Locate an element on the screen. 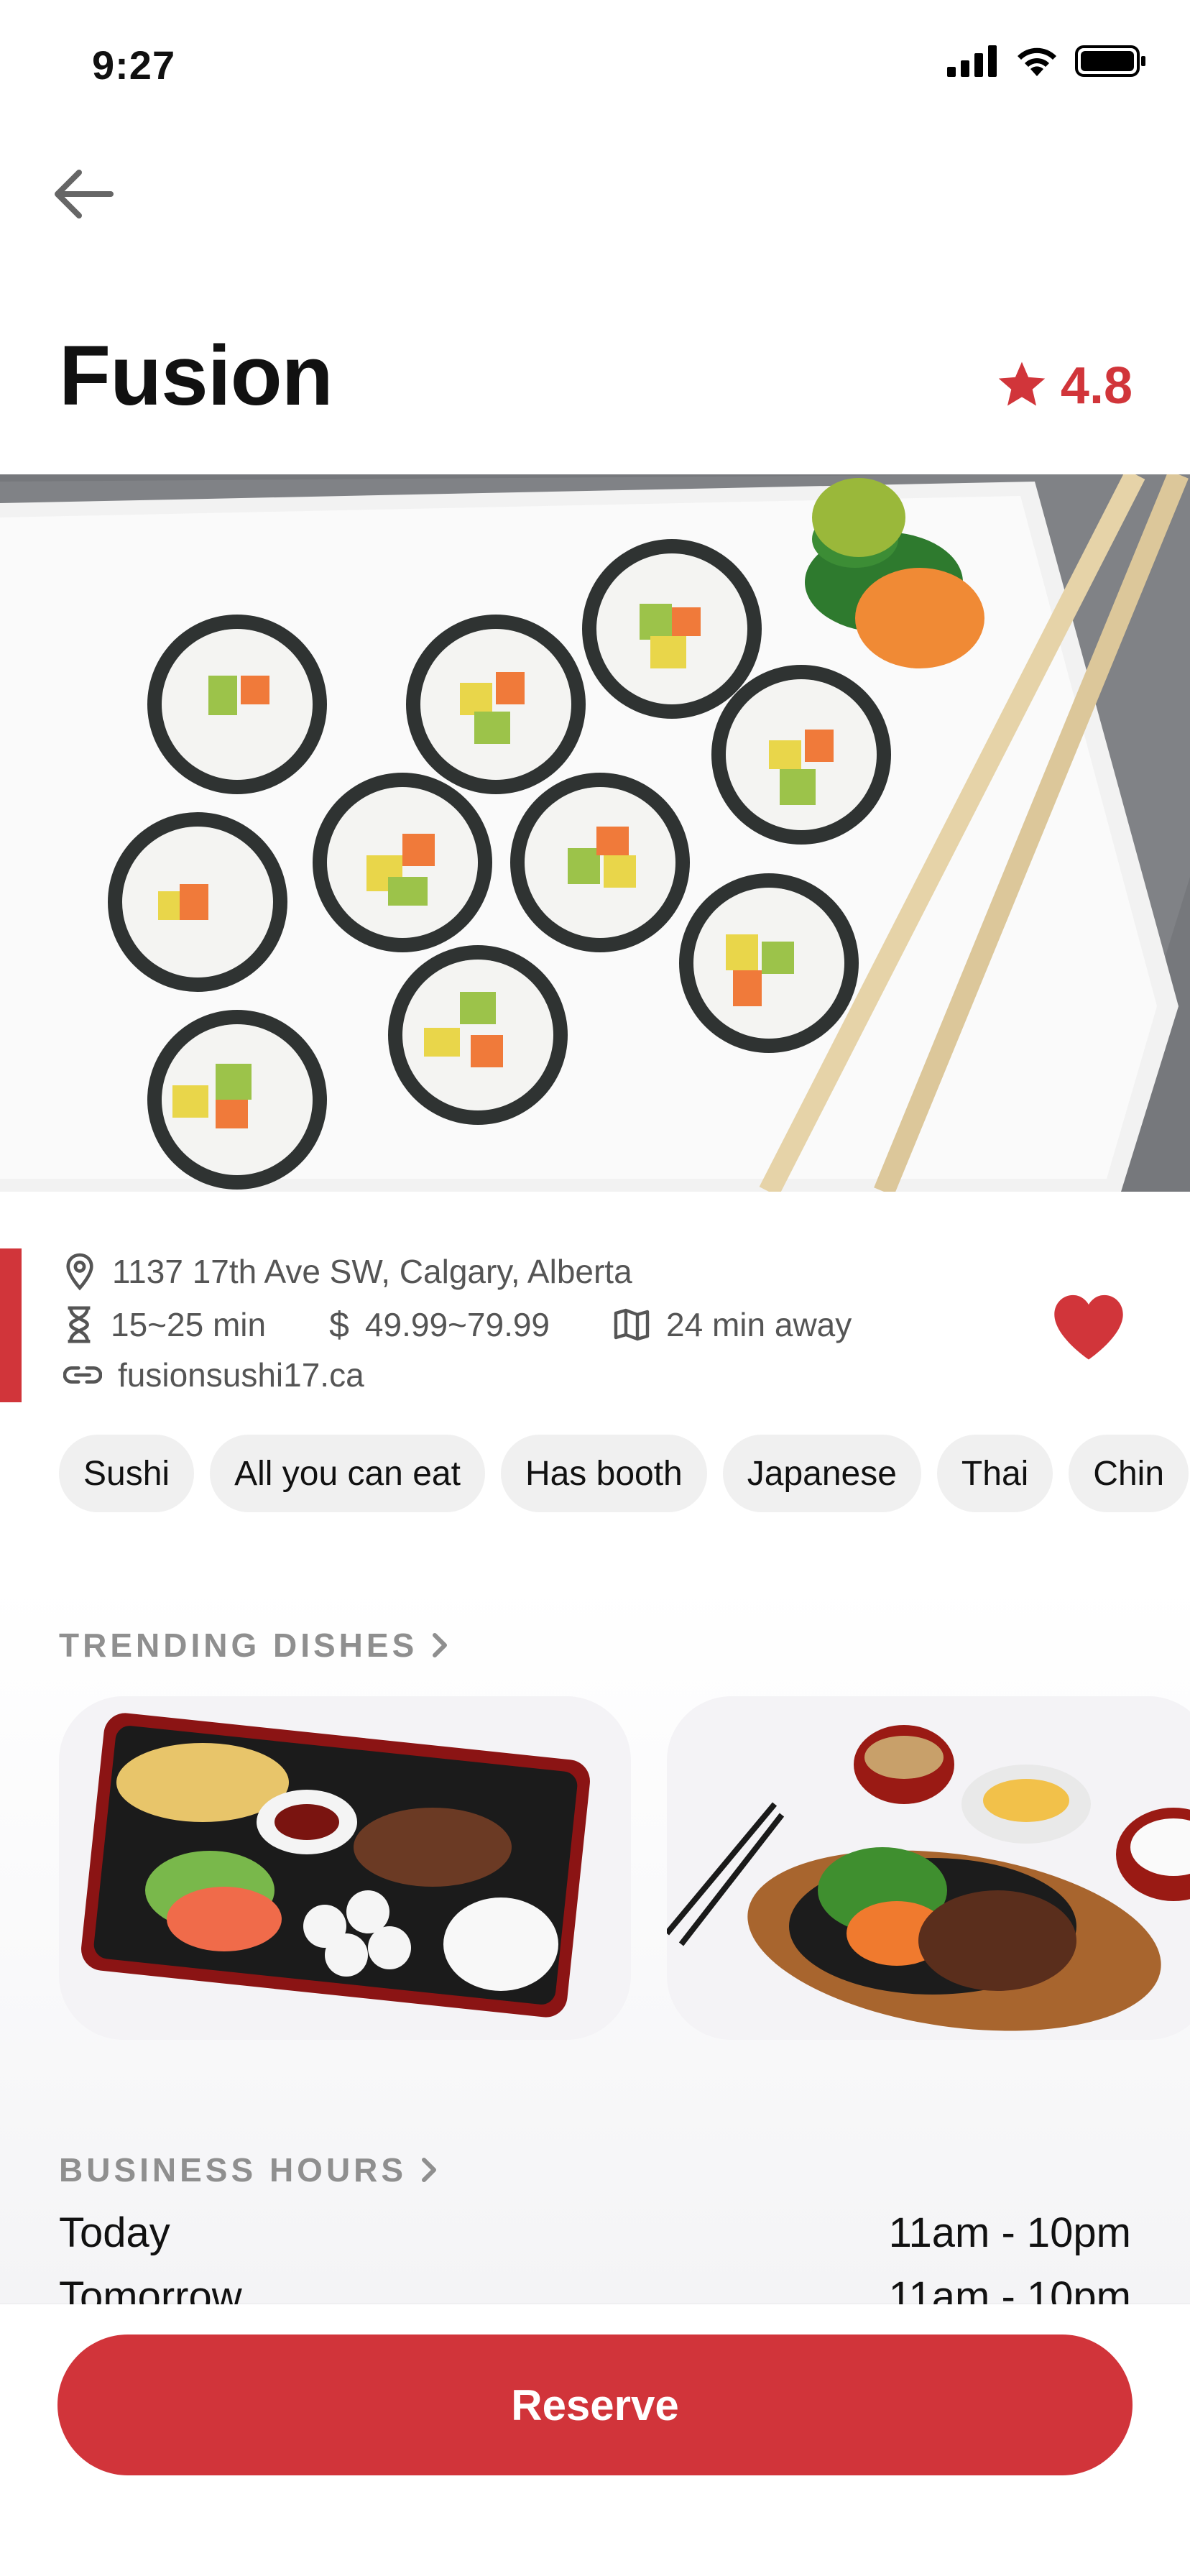  status-icons is located at coordinates (1047, 61).